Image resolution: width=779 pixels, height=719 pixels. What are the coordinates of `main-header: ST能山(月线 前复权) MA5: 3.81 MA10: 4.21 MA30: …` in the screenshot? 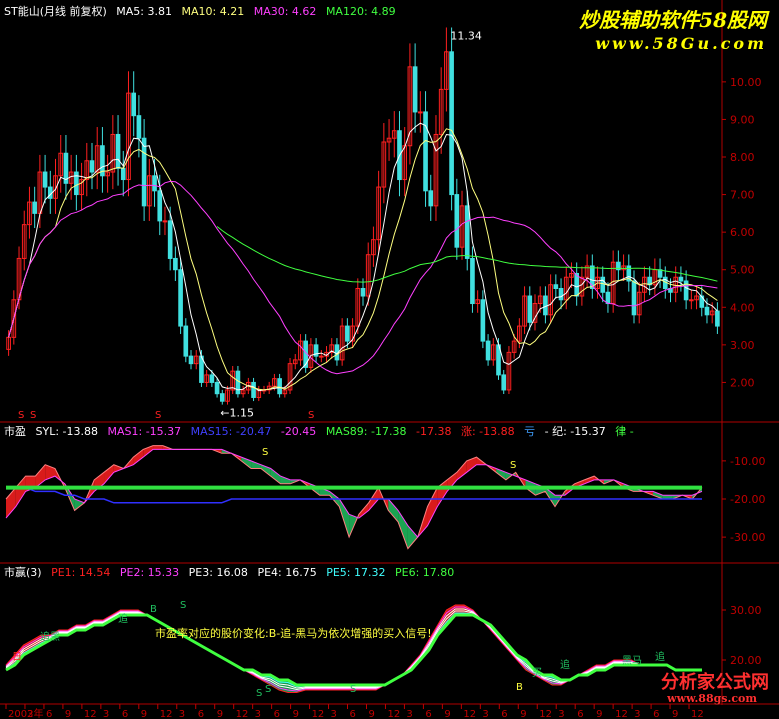 It's located at (203, 12).